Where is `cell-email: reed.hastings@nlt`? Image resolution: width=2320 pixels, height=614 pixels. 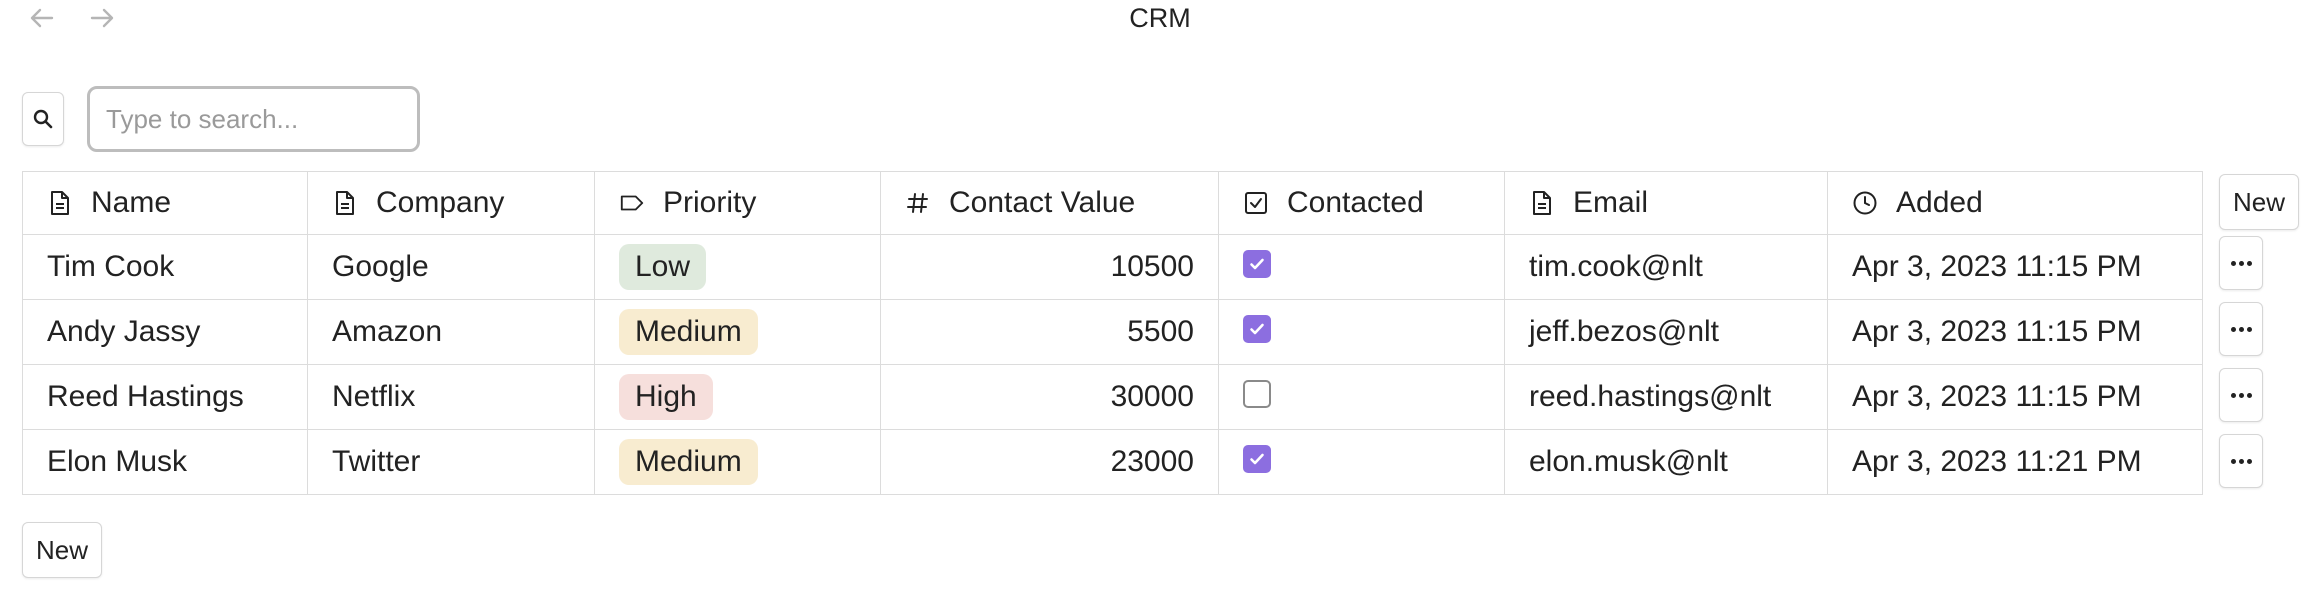 cell-email: reed.hastings@nlt is located at coordinates (1666, 397).